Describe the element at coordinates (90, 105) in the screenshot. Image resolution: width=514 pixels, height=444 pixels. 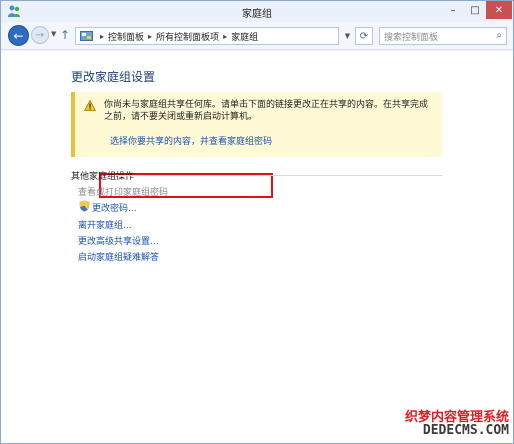
I see `warning-icon` at that location.